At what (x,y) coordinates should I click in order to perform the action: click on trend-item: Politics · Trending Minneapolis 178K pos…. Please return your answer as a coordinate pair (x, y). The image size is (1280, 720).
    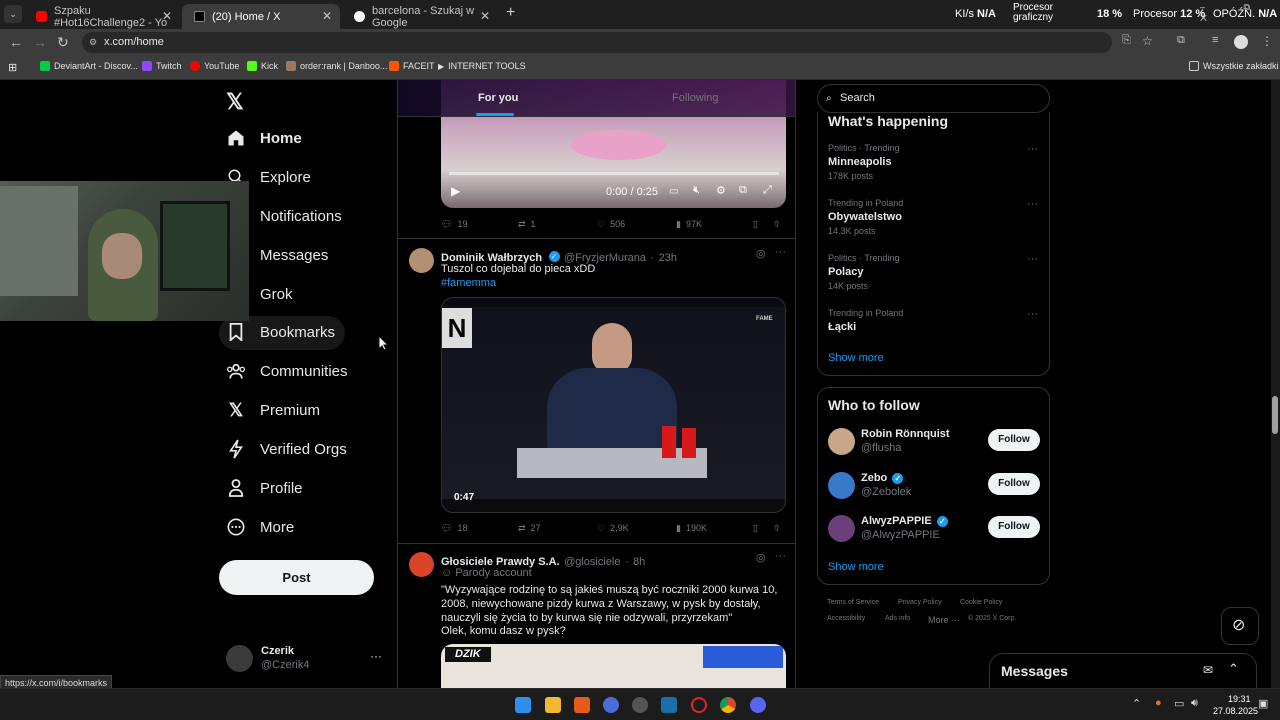
    Looking at the image, I should click on (933, 162).